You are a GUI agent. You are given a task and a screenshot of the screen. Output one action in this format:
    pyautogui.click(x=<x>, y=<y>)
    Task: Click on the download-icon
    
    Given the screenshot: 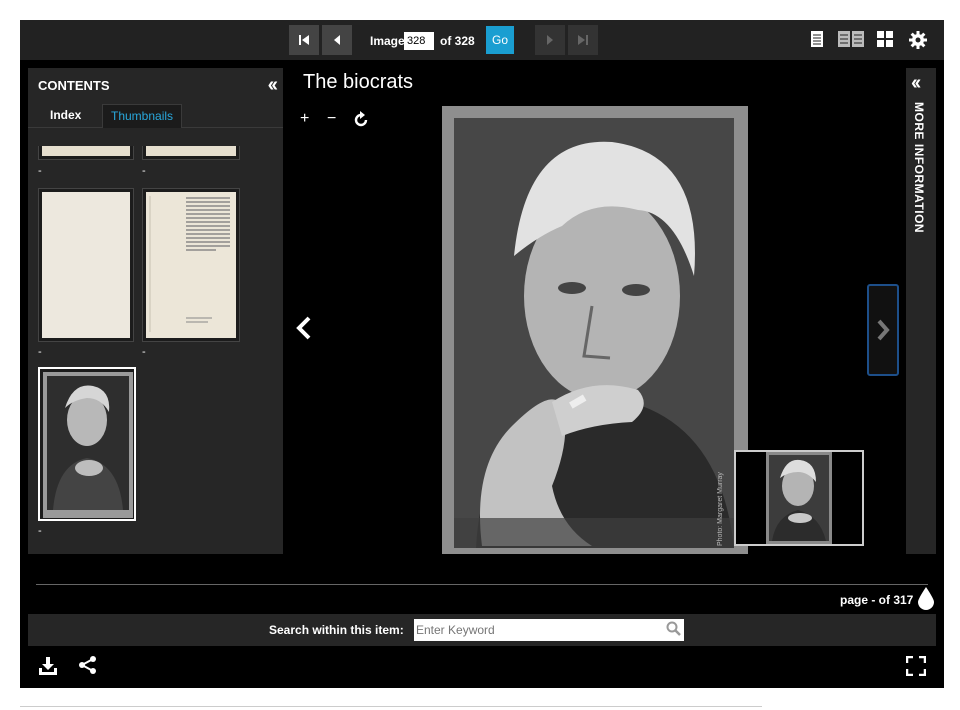 What is the action you would take?
    pyautogui.click(x=48, y=666)
    